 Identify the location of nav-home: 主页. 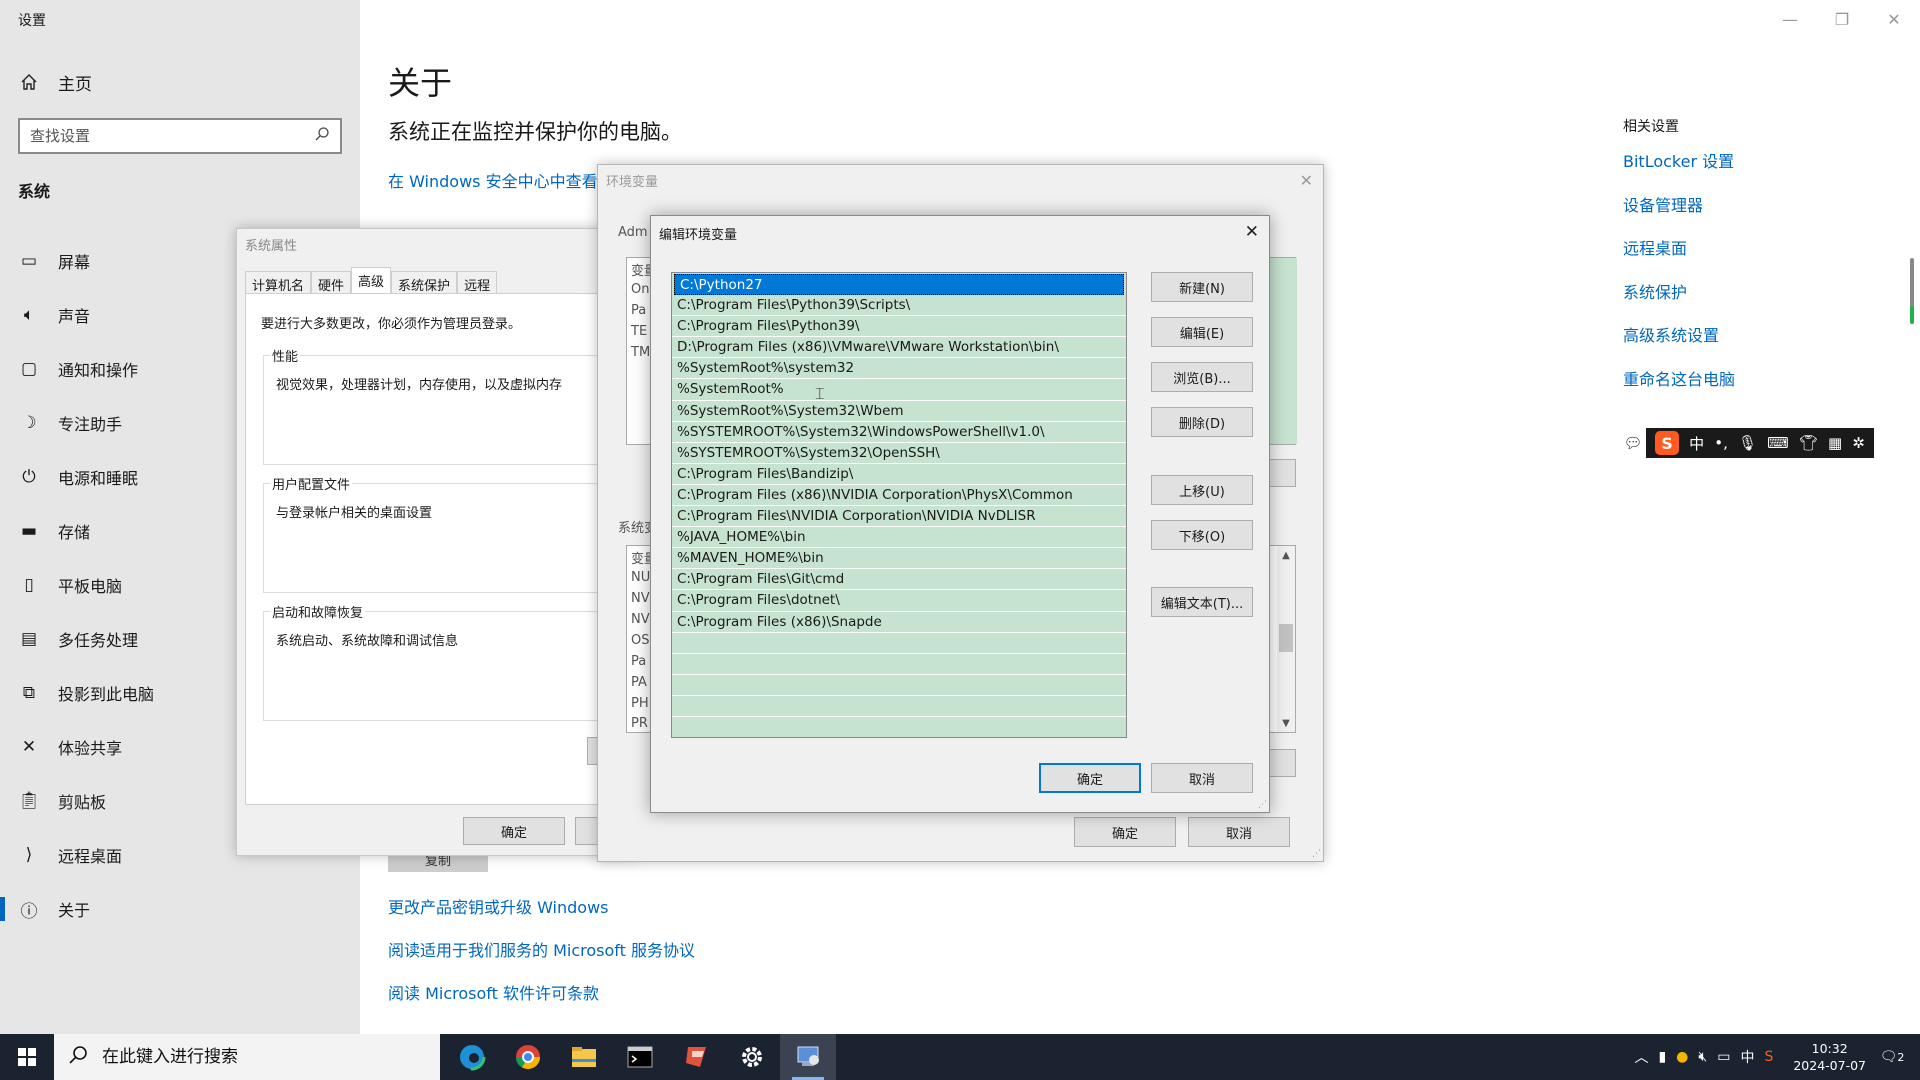
(55, 82).